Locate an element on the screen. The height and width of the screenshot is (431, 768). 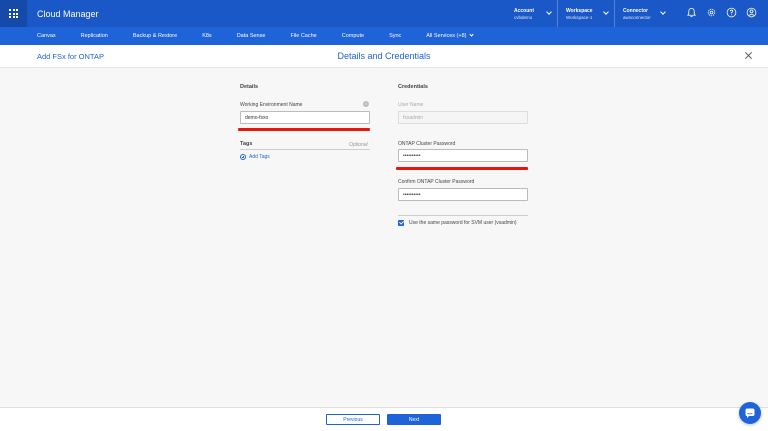
chat-button is located at coordinates (750, 413).